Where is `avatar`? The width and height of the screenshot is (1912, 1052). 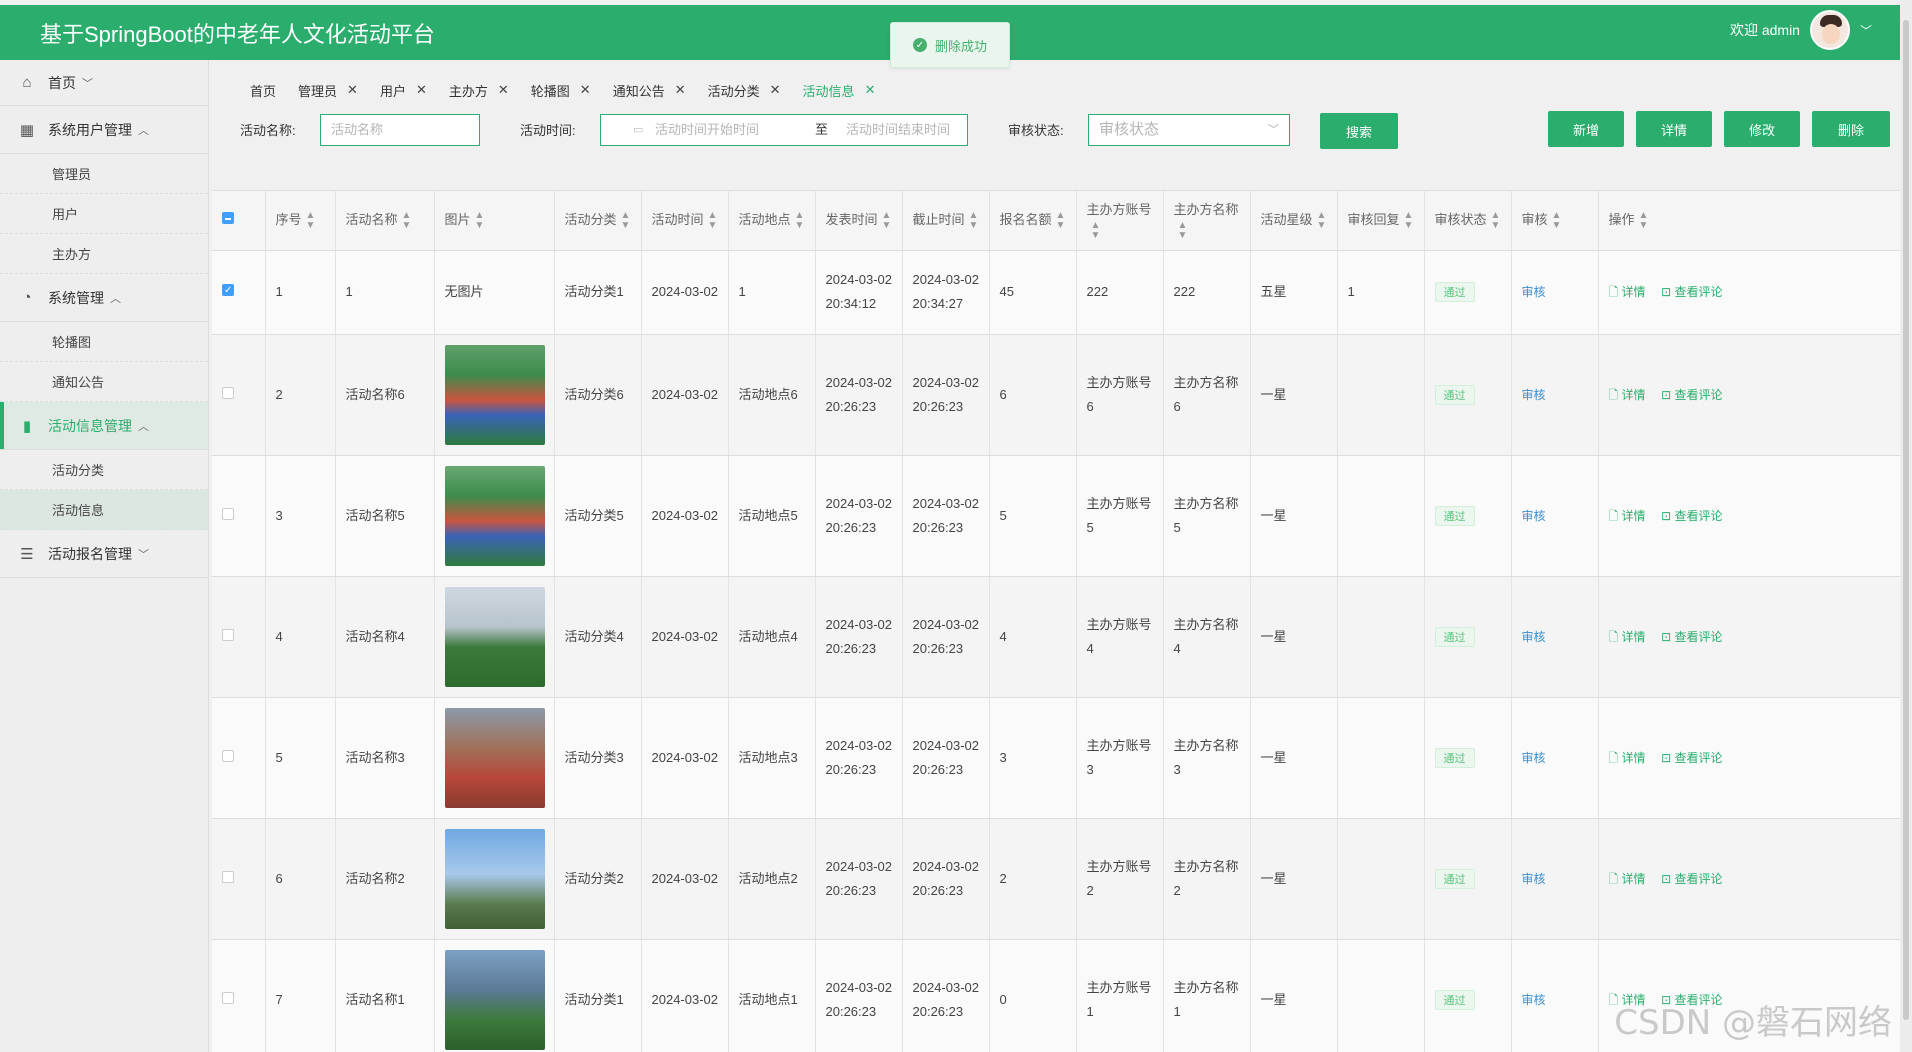 avatar is located at coordinates (1829, 30).